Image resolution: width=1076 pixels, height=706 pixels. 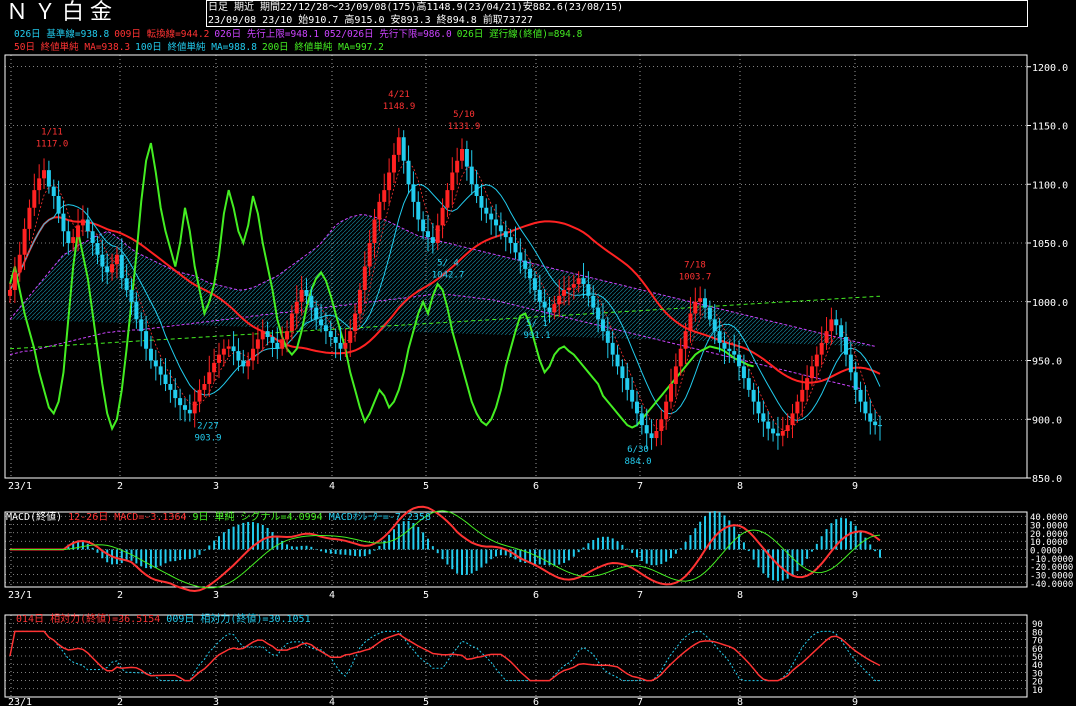 What do you see at coordinates (216, 486) in the screenshot?
I see `price-xtick-label: 3` at bounding box center [216, 486].